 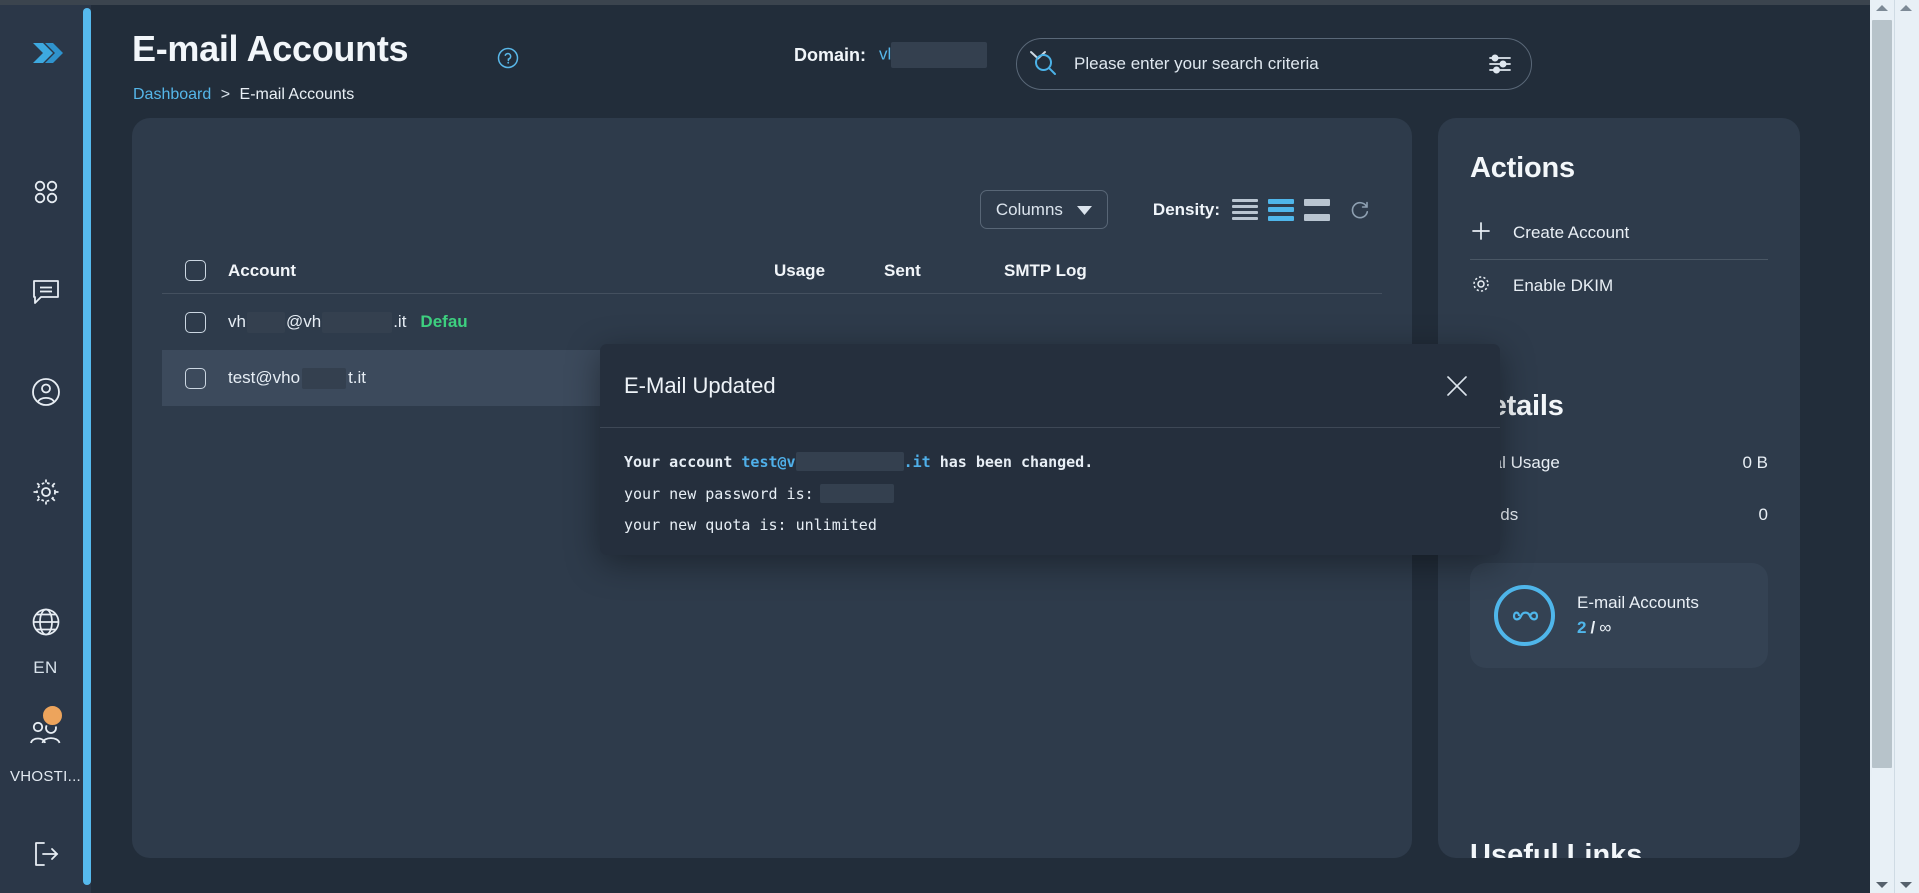 What do you see at coordinates (1084, 210) in the screenshot?
I see `caret-down-icon` at bounding box center [1084, 210].